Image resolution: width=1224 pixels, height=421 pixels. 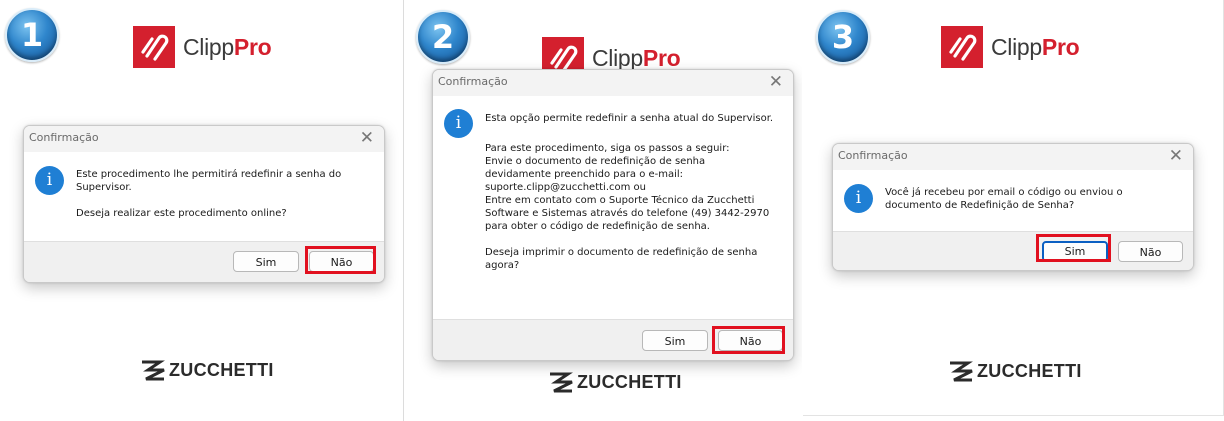 I want to click on dialog-footer: Sim Não, so click(x=1013, y=250).